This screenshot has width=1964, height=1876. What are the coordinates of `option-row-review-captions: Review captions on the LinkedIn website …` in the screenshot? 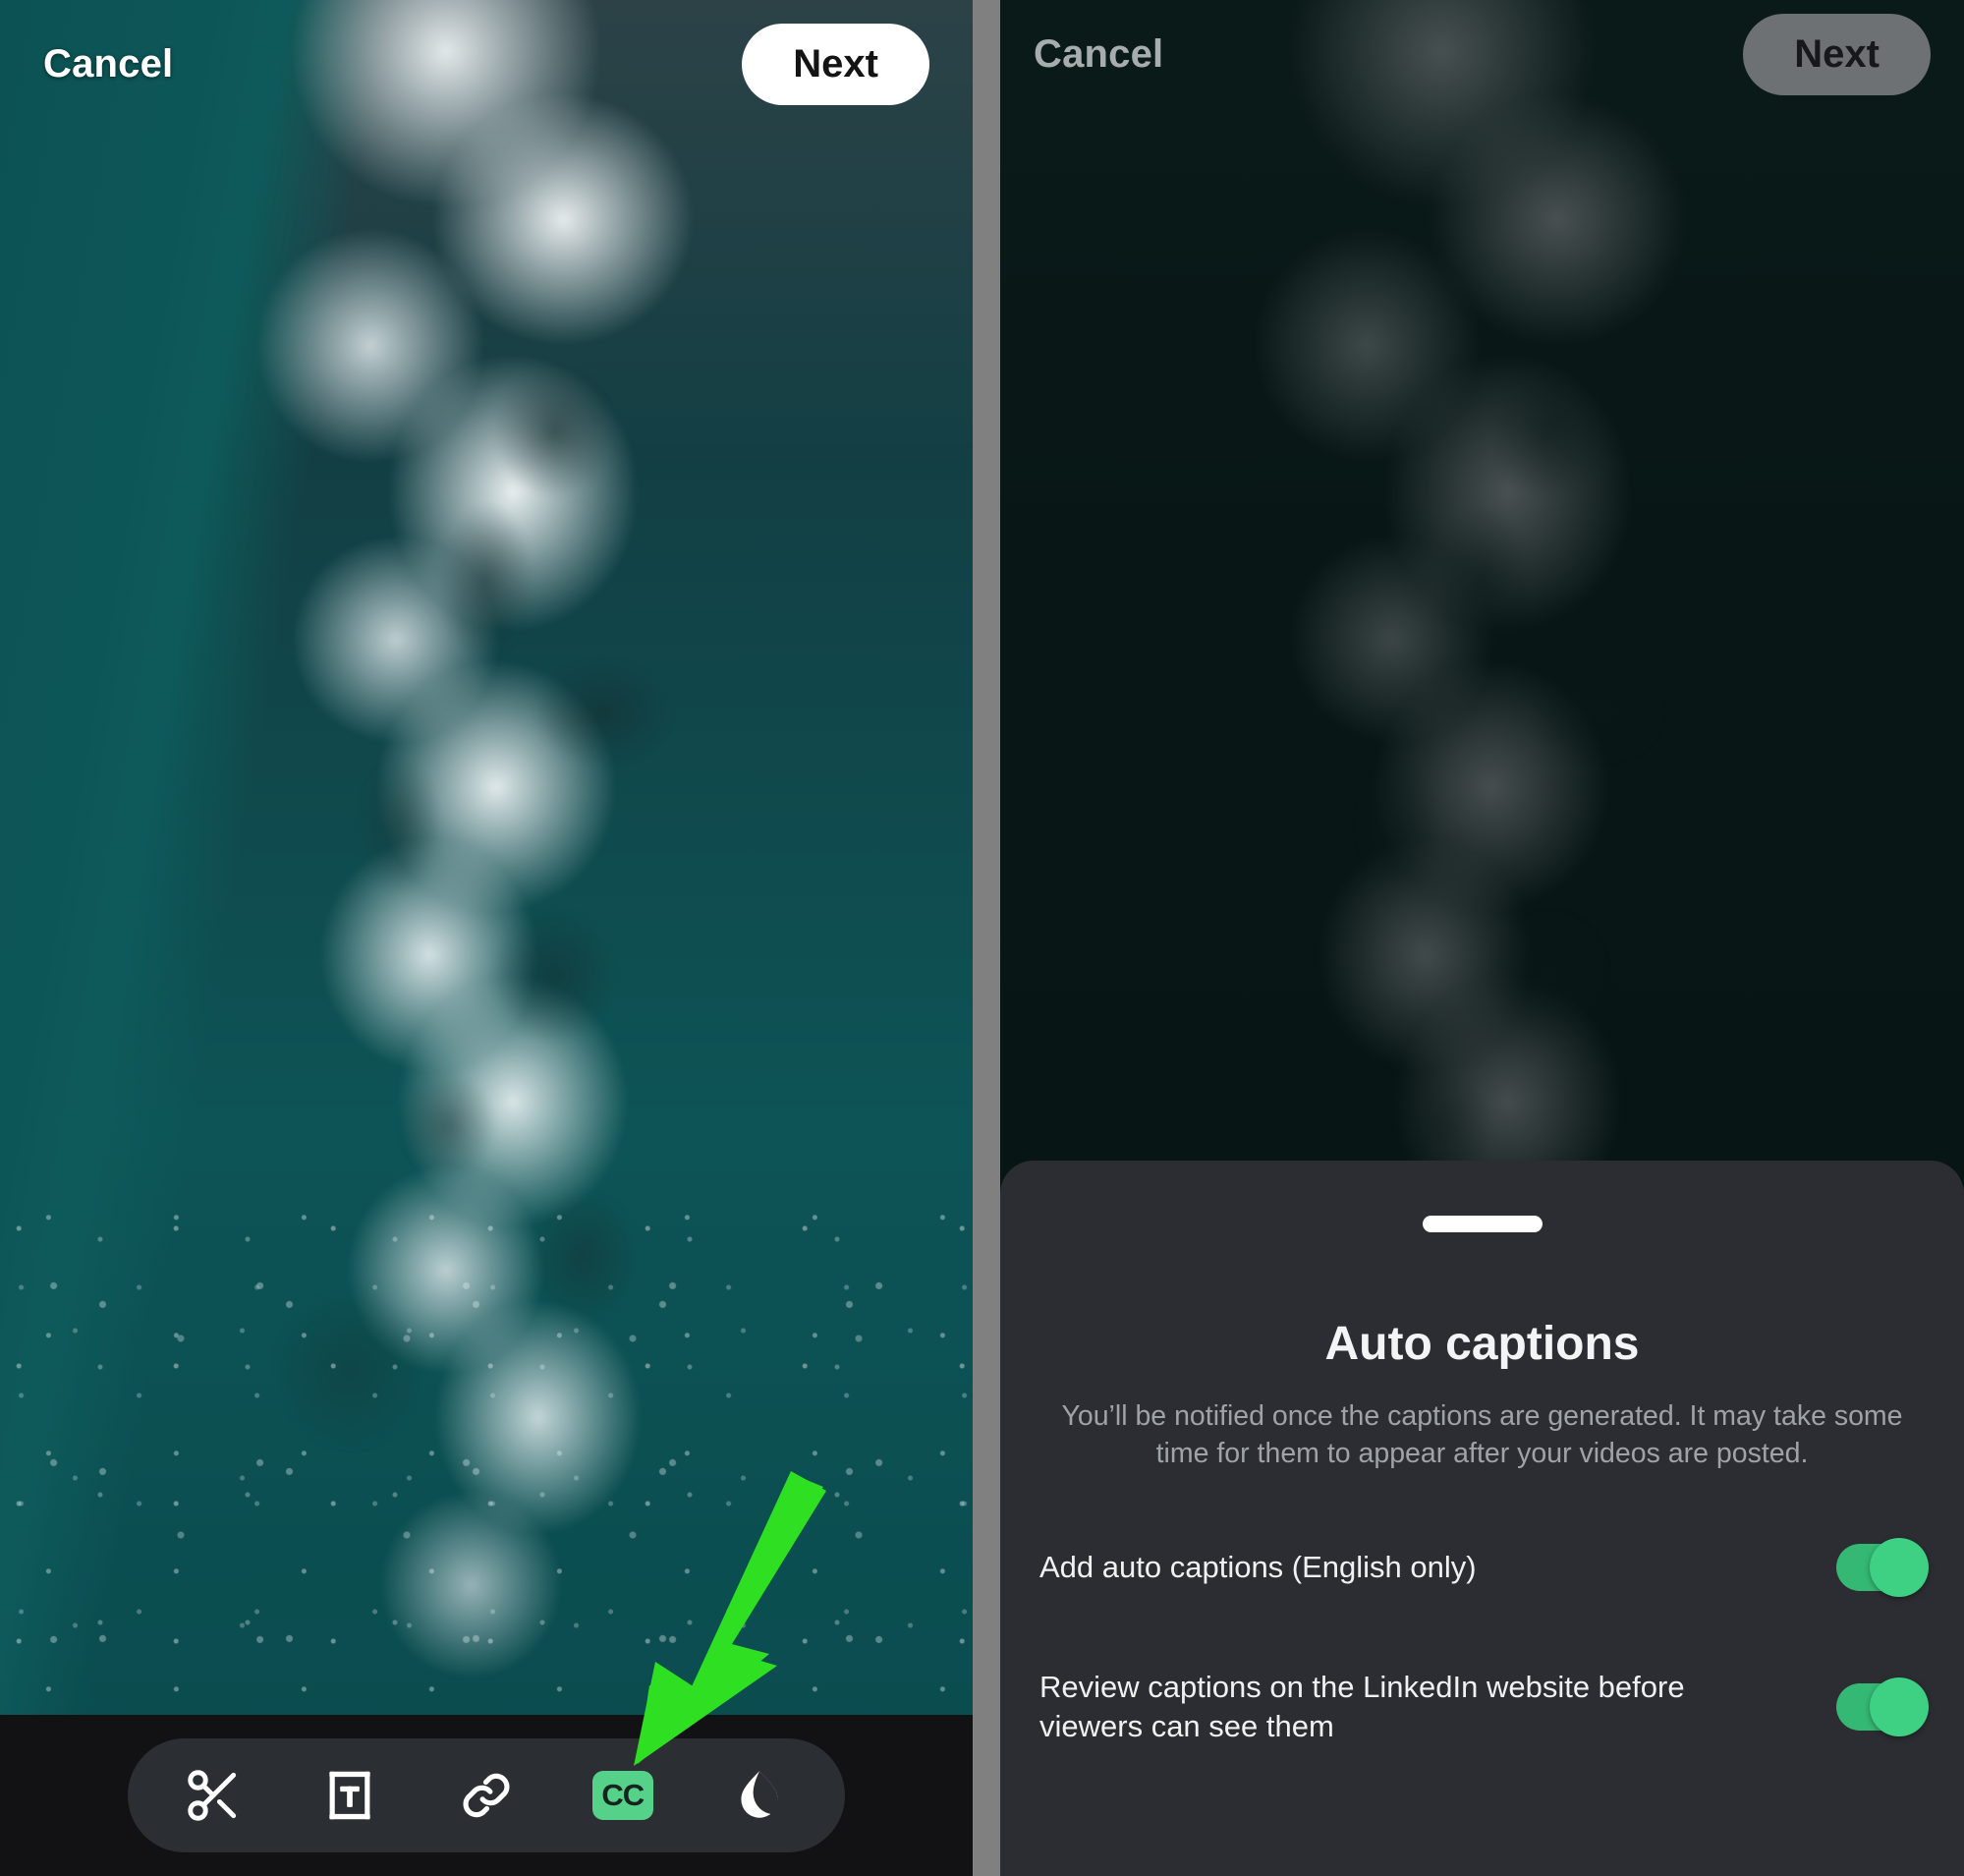 It's located at (1484, 1707).